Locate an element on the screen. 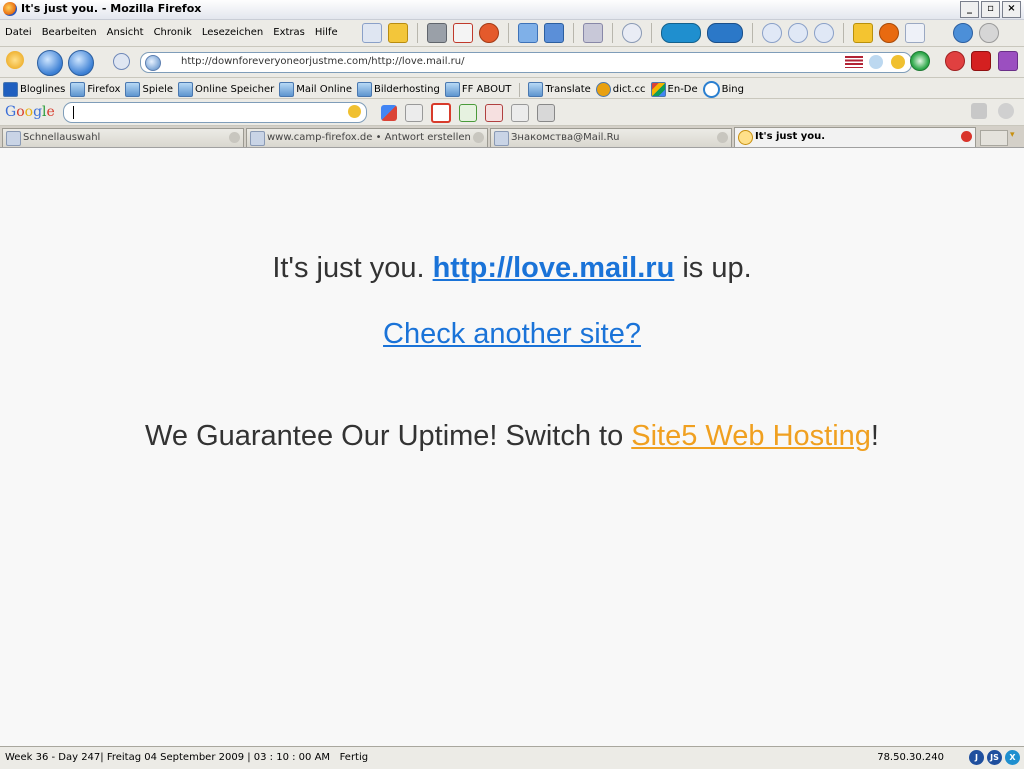 Image resolution: width=1024 pixels, height=769 pixels. stop-icon is located at coordinates (955, 61).